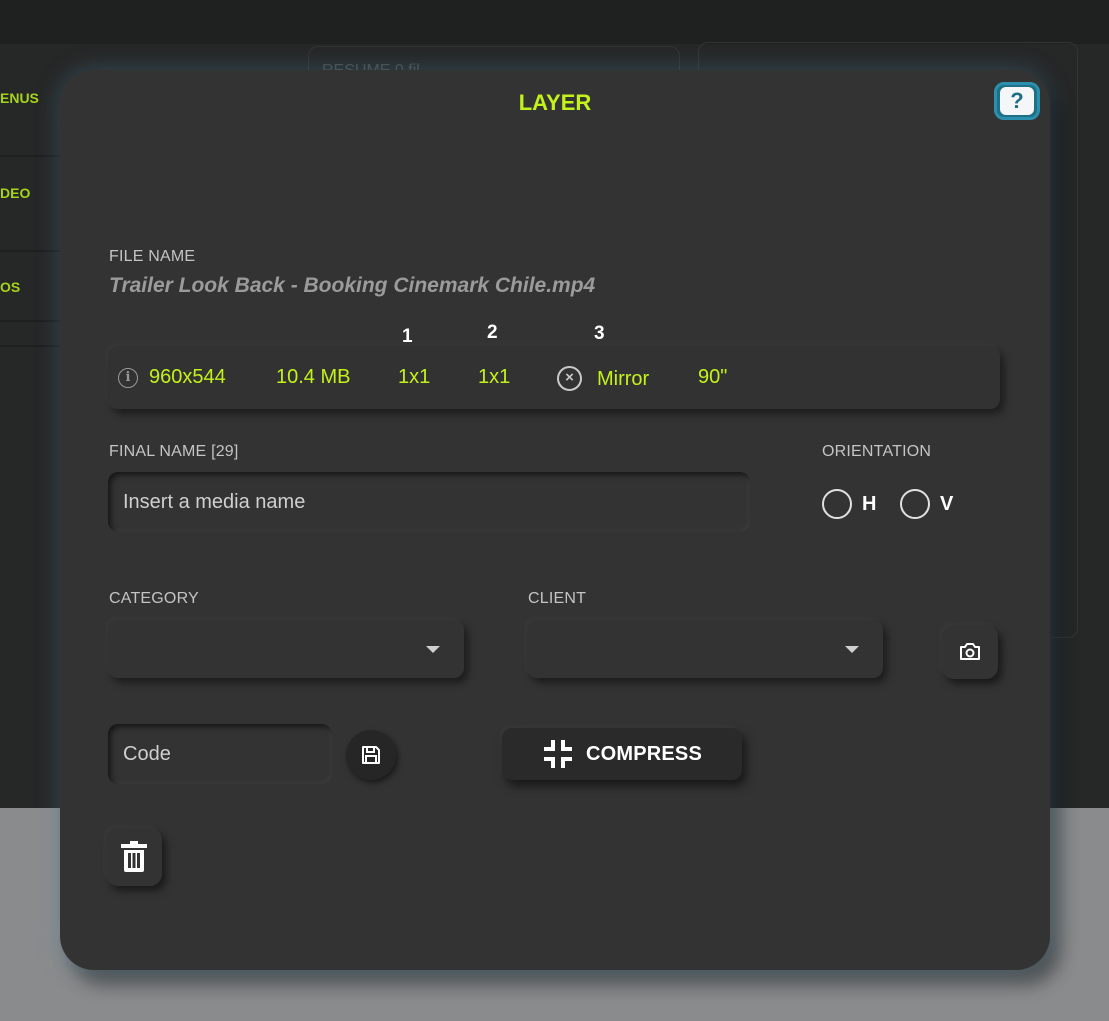 Image resolution: width=1109 pixels, height=1021 pixels. I want to click on orientation-h-radio, so click(837, 504).